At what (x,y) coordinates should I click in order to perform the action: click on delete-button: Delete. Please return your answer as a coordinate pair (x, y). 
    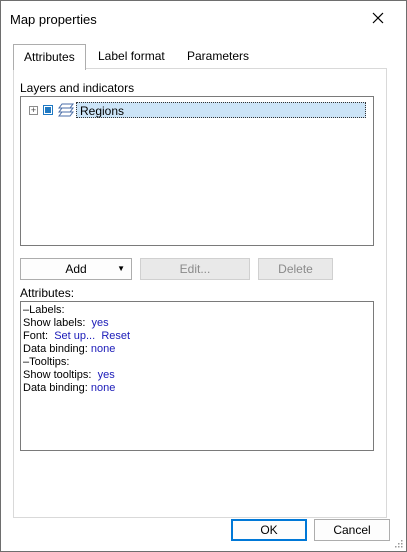
    Looking at the image, I should click on (295, 269).